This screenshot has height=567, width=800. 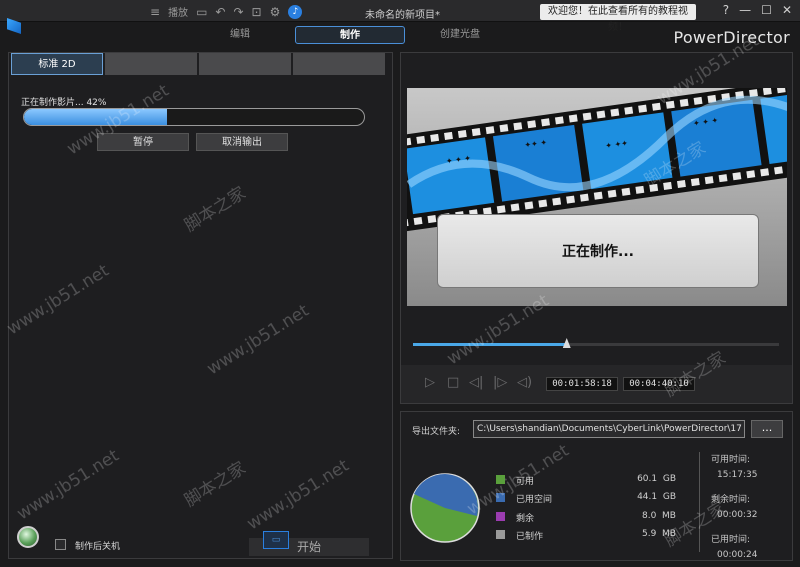 I want to click on shutdown-checkbox-label: 制作后关机, so click(x=98, y=547).